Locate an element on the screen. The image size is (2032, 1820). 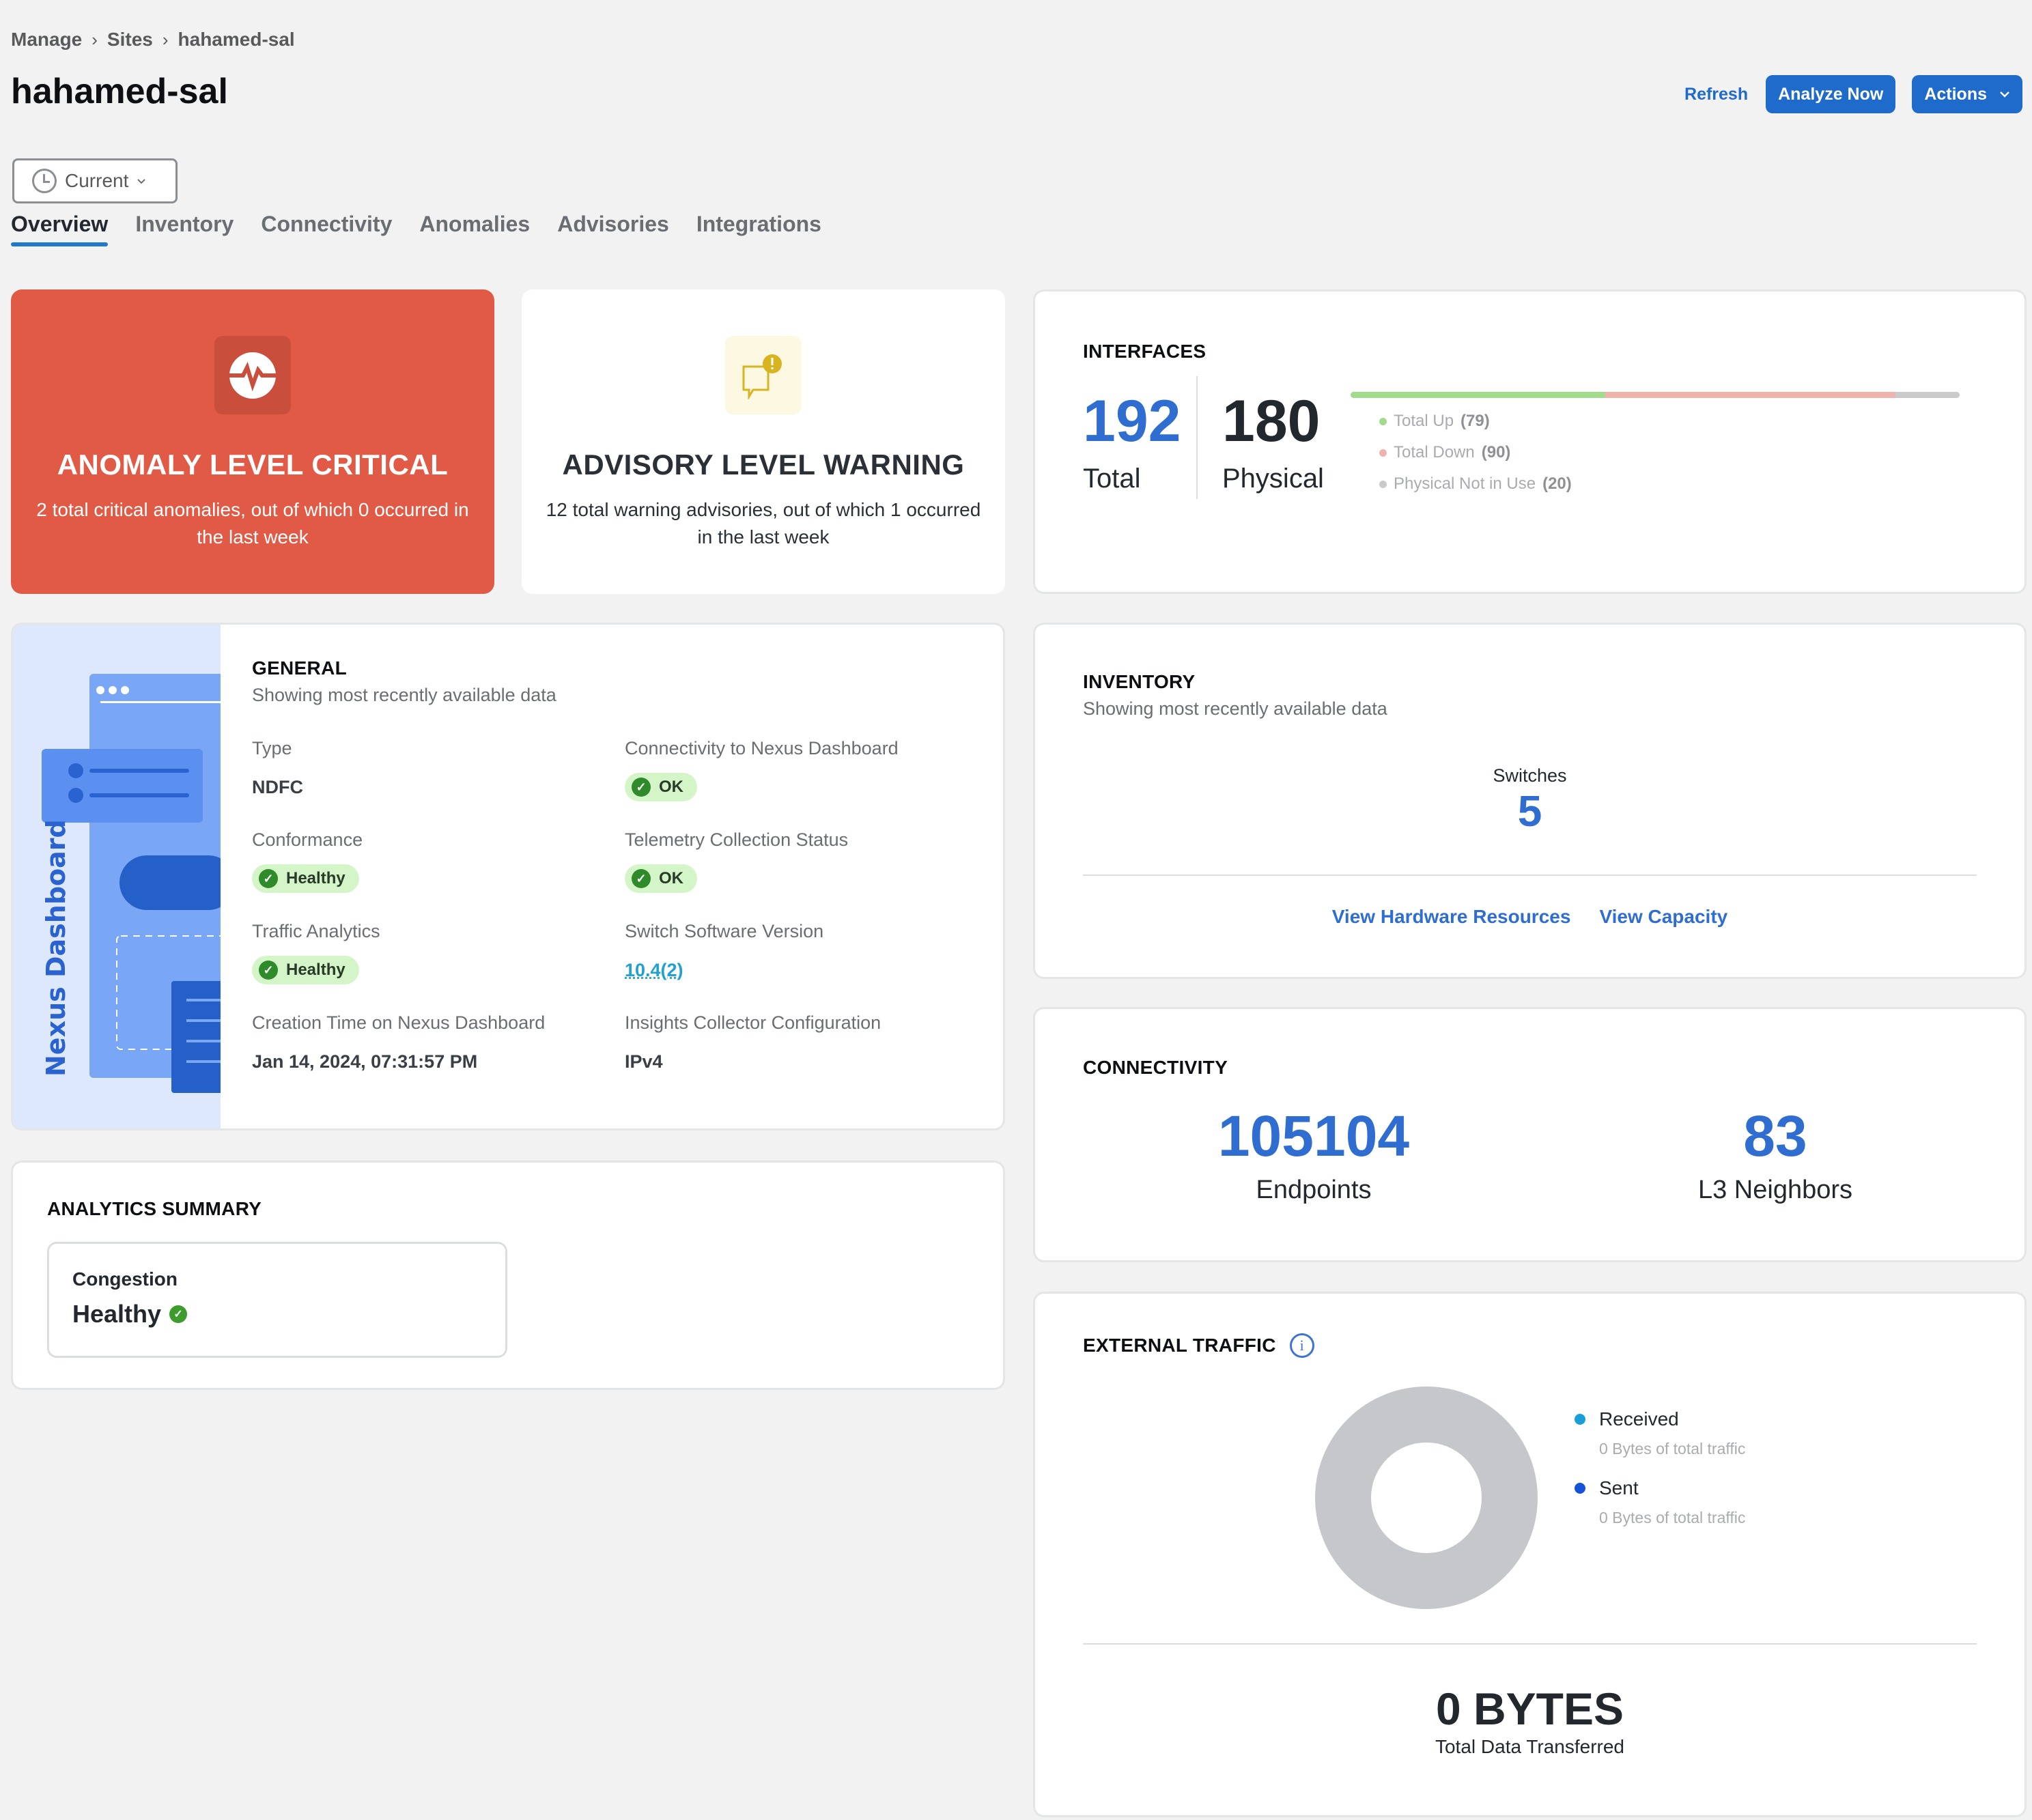
view-capacity-link: View Capacity is located at coordinates (1663, 917).